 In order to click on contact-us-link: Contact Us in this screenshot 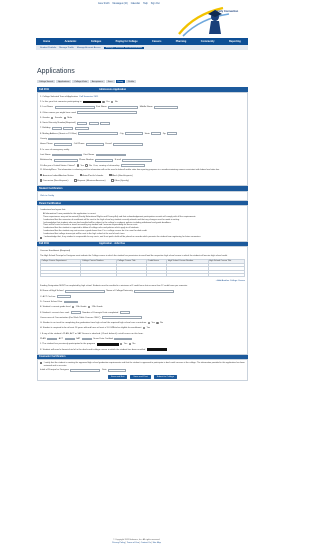, I will do `click(146, 543)`.